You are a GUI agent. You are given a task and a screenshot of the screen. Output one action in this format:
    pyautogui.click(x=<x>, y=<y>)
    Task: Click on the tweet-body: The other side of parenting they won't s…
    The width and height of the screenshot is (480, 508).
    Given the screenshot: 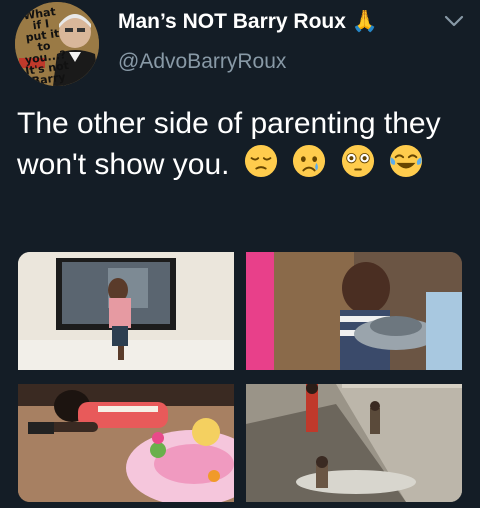 What is the action you would take?
    pyautogui.click(x=229, y=144)
    